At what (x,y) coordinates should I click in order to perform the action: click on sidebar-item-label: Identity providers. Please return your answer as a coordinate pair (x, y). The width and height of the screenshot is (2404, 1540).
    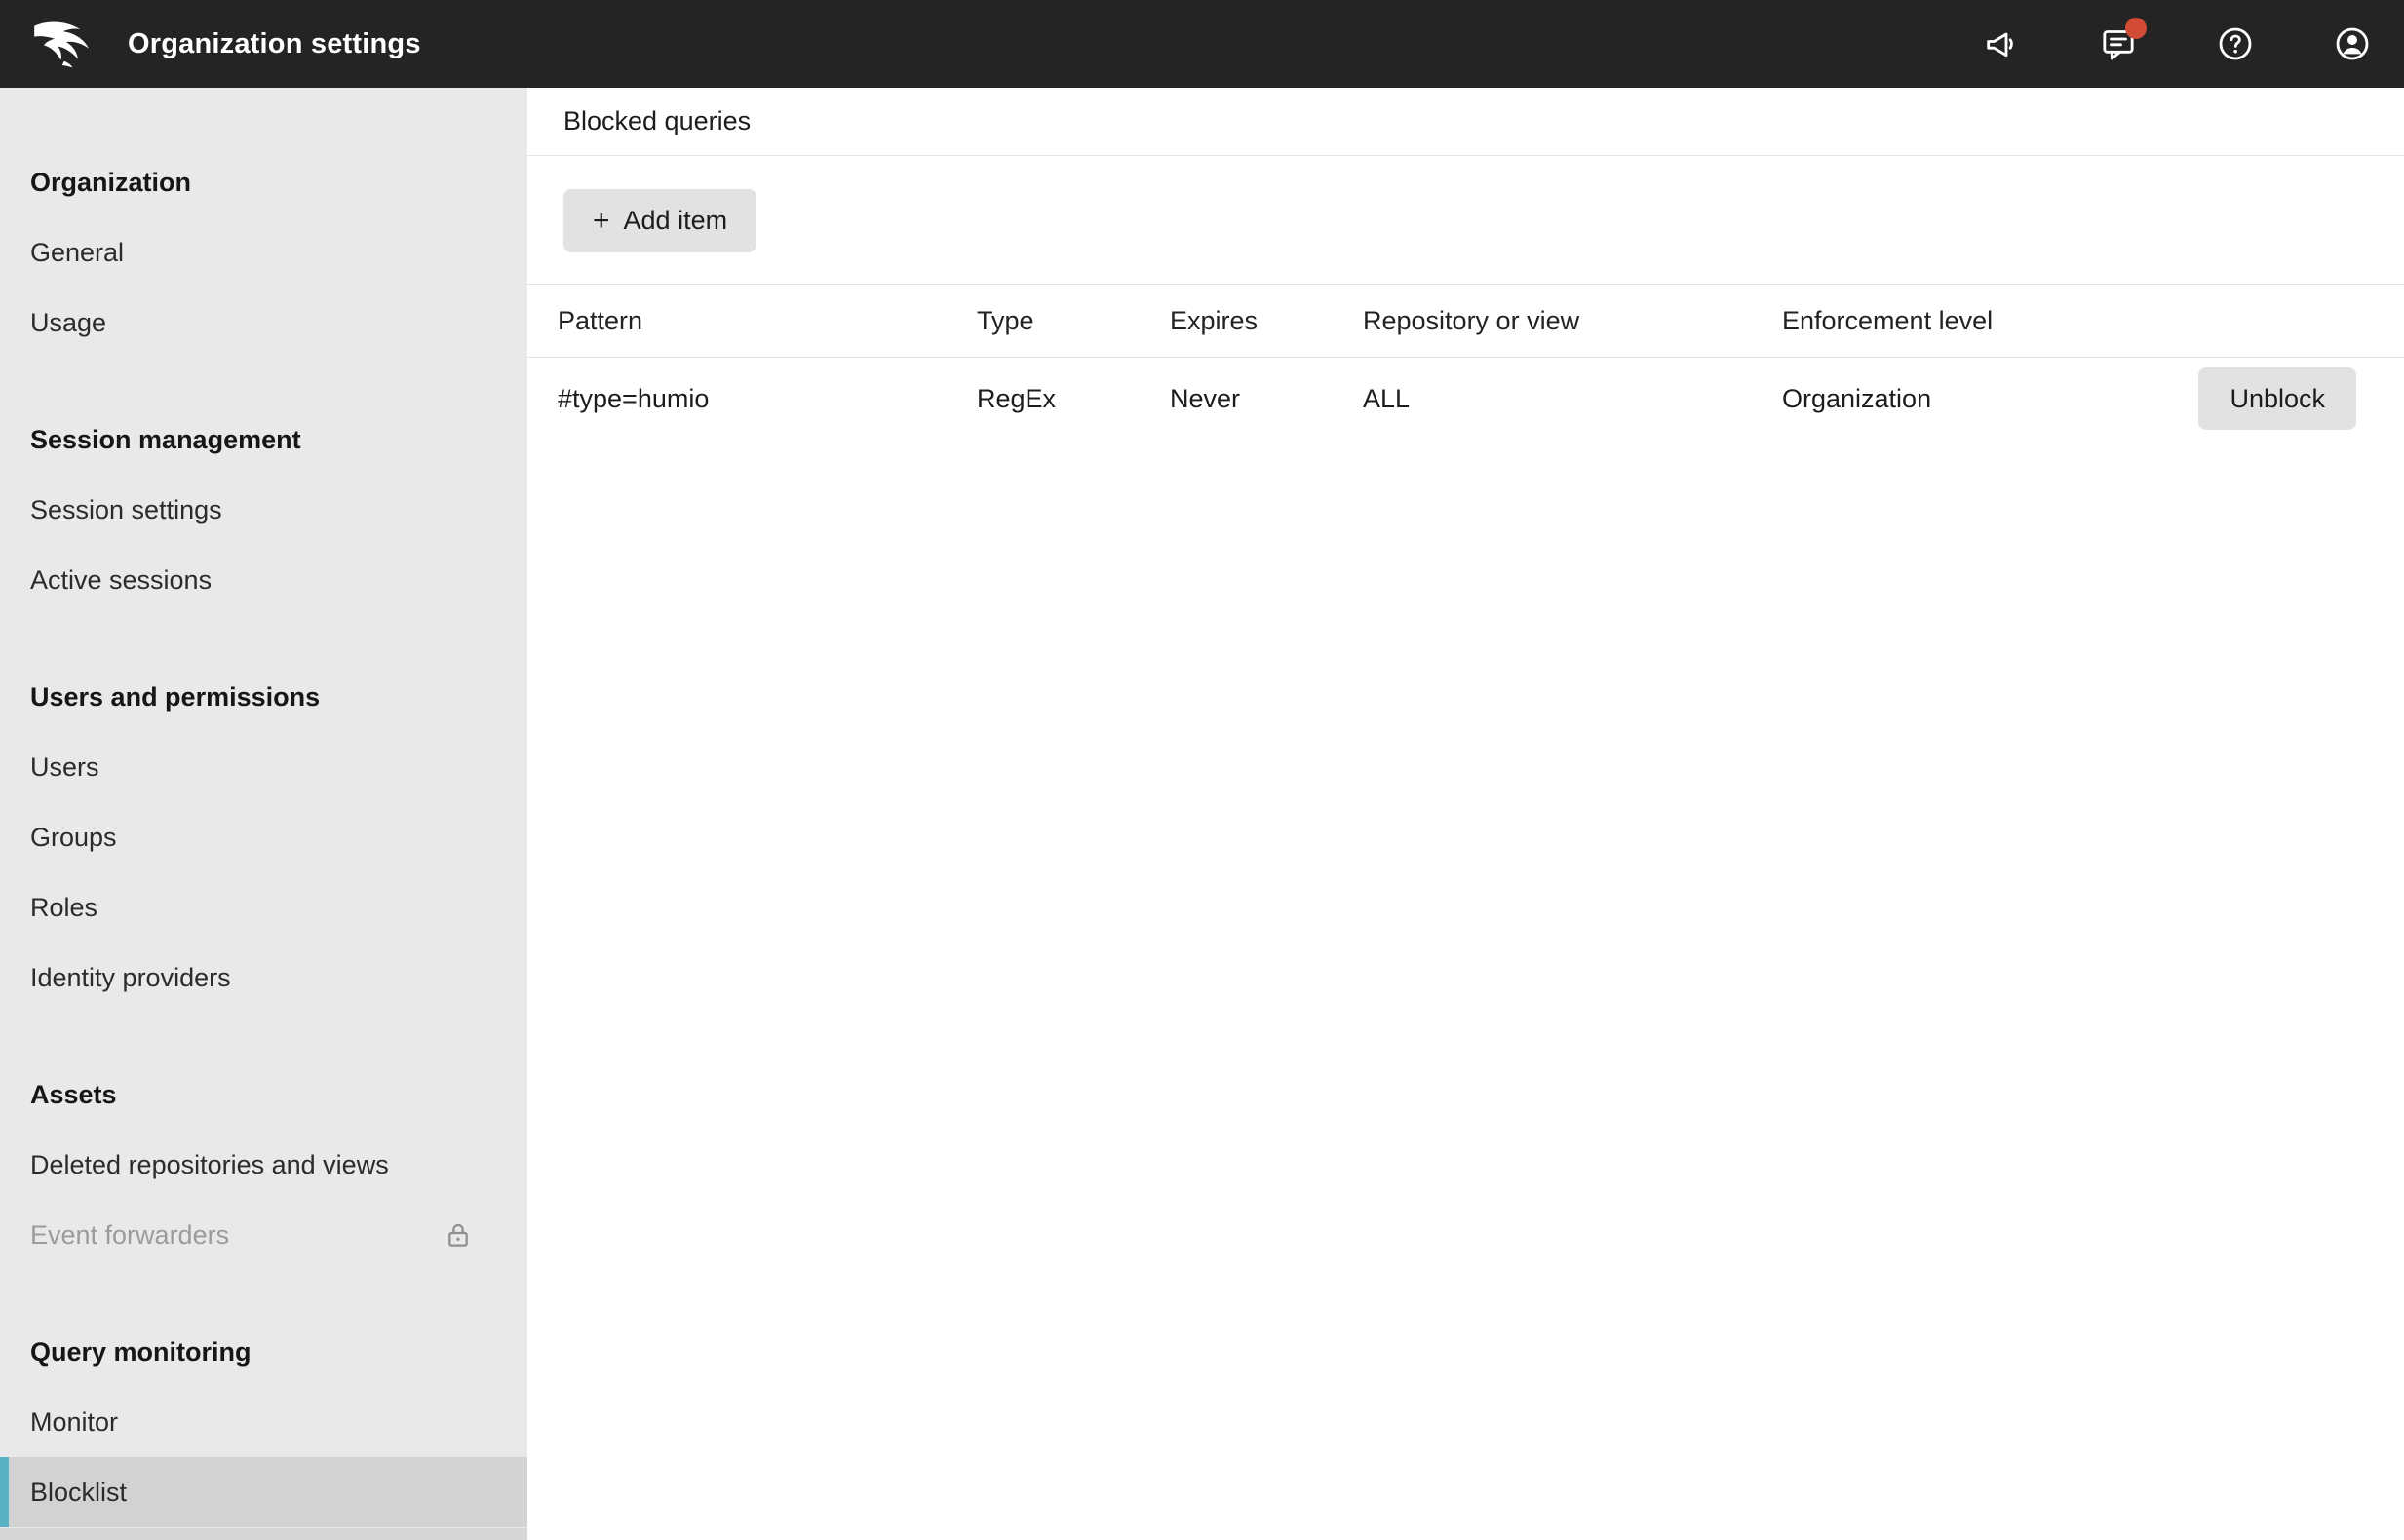
    Looking at the image, I should click on (130, 977).